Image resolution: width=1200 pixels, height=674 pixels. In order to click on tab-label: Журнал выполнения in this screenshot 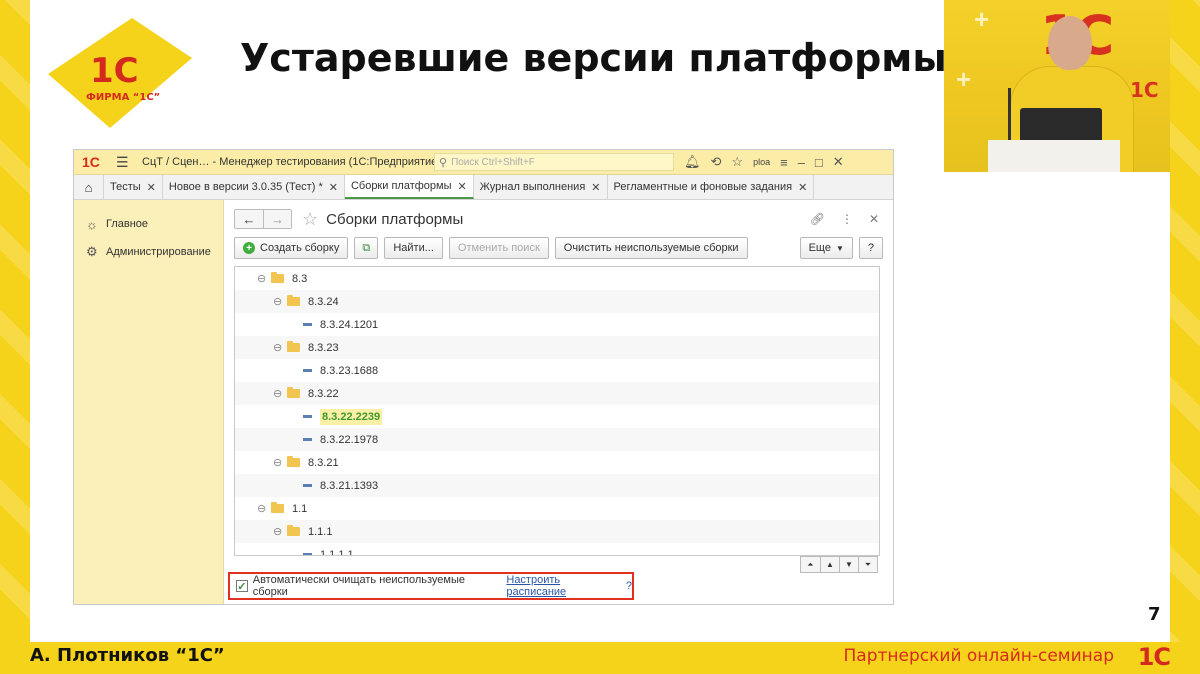, I will do `click(532, 187)`.